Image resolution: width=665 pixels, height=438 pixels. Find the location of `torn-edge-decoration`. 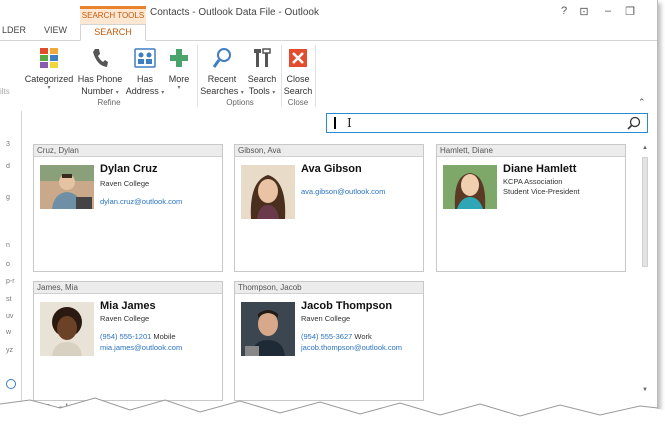

torn-edge-decoration is located at coordinates (332, 417).